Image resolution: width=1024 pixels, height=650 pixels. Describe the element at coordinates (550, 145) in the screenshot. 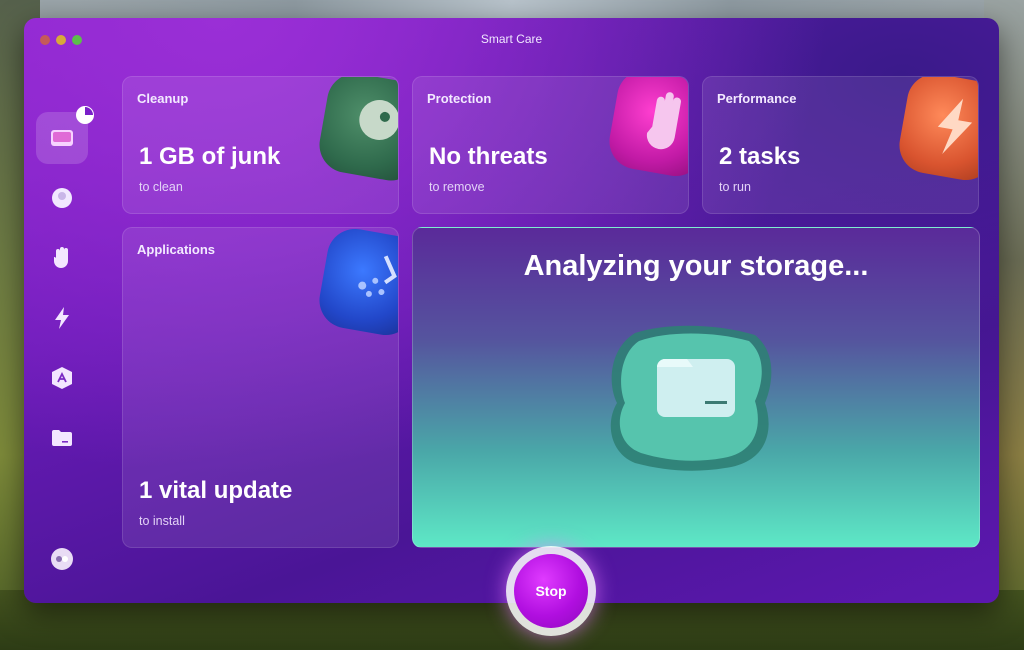

I see `protection-card: Protection No threats to remove` at that location.